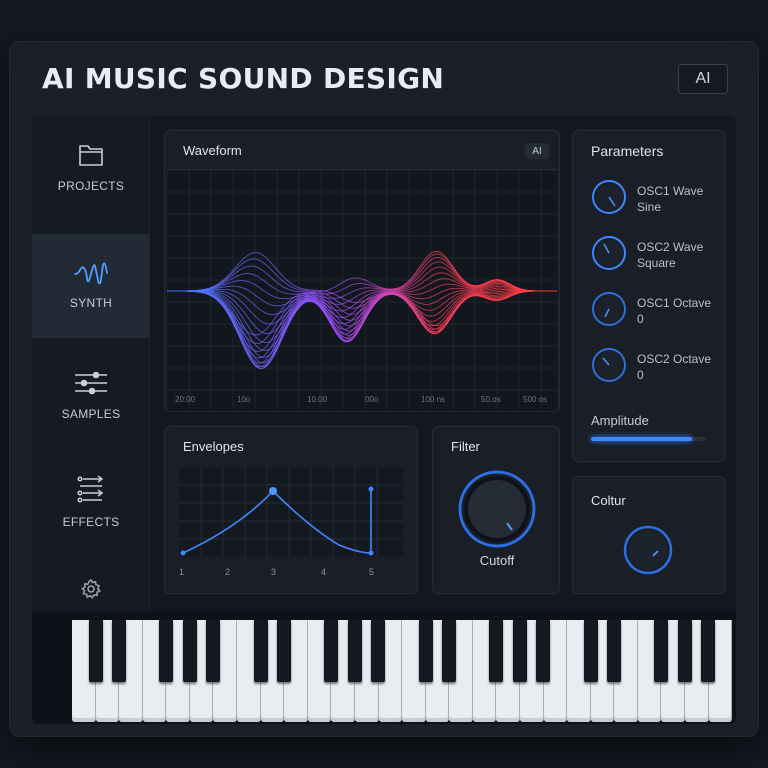 The width and height of the screenshot is (768, 768). Describe the element at coordinates (91, 168) in the screenshot. I see `sidebar-item-projects: PROJECTS` at that location.